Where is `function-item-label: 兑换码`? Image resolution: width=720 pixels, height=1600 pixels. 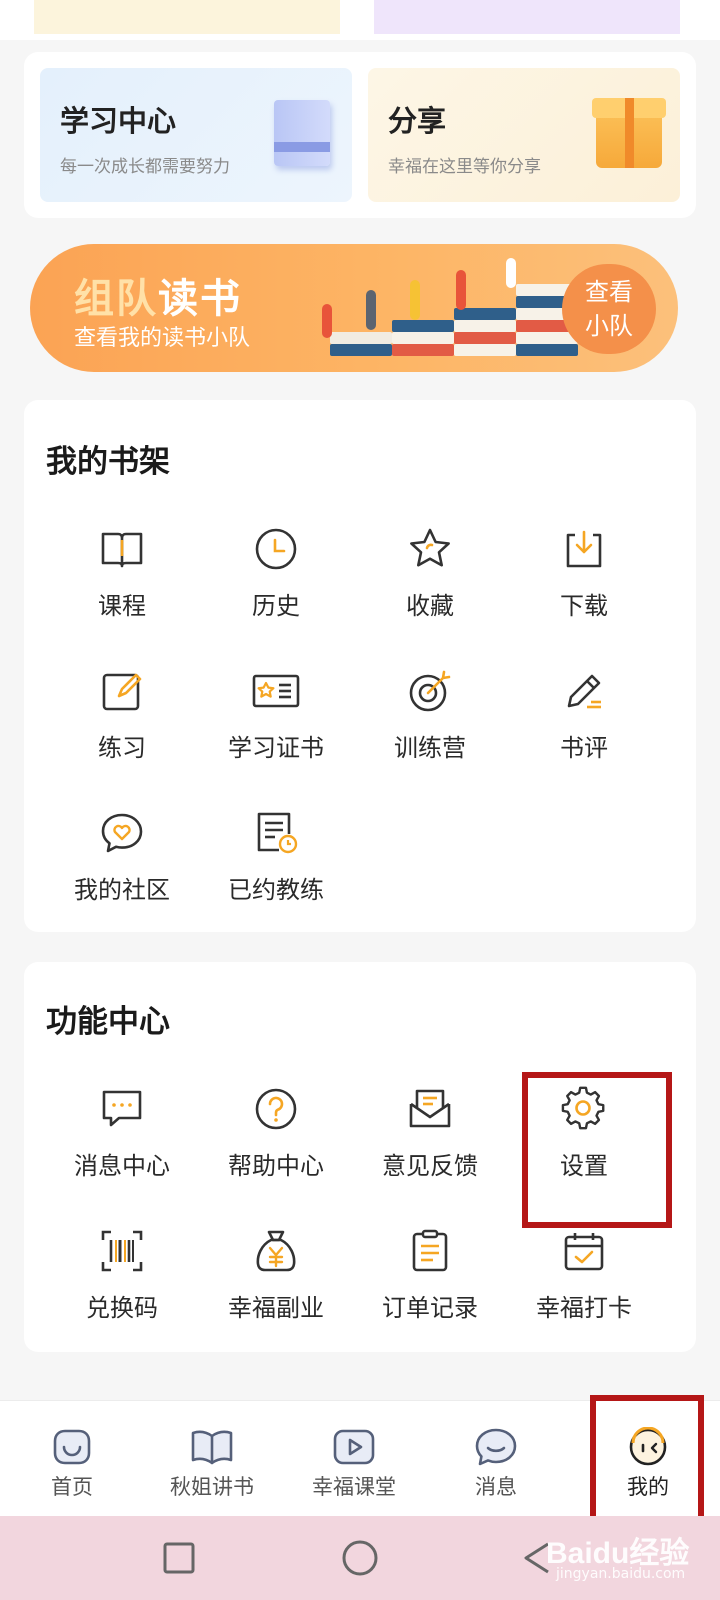
function-item-label: 兑换码 is located at coordinates (122, 1308).